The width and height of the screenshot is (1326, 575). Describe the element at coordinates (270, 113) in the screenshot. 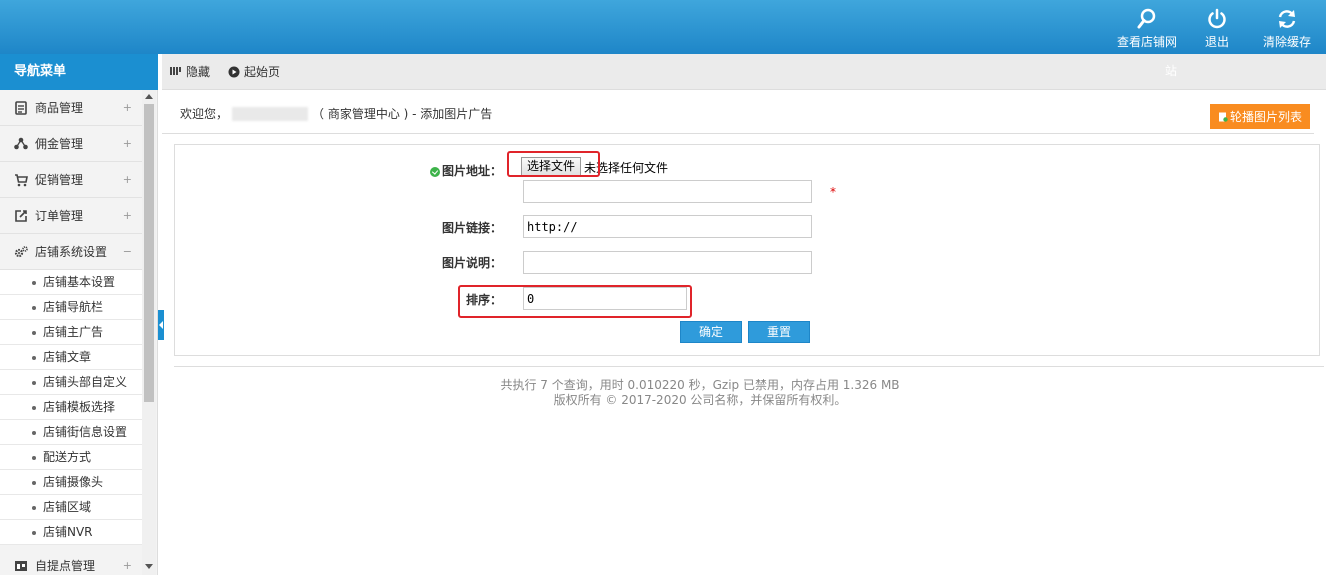

I see `redacted-username` at that location.